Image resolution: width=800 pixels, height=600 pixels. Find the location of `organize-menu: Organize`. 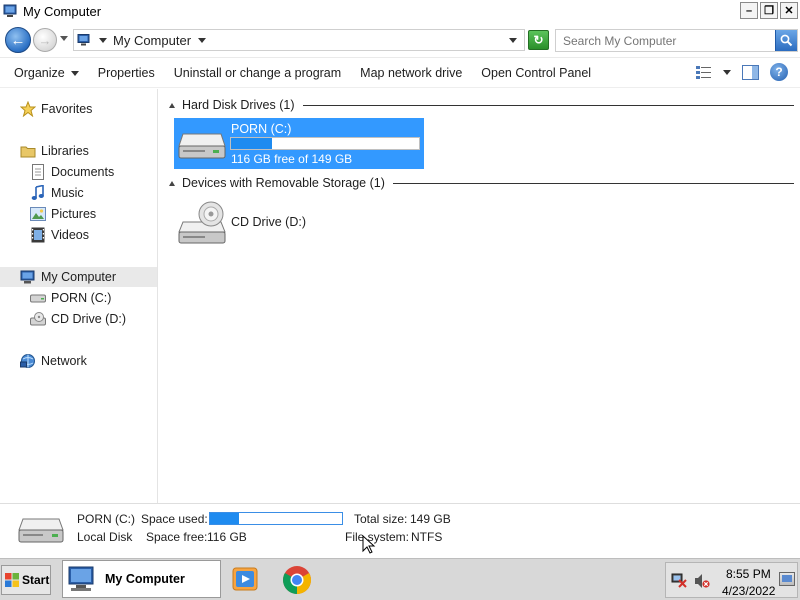

organize-menu: Organize is located at coordinates (46, 73).